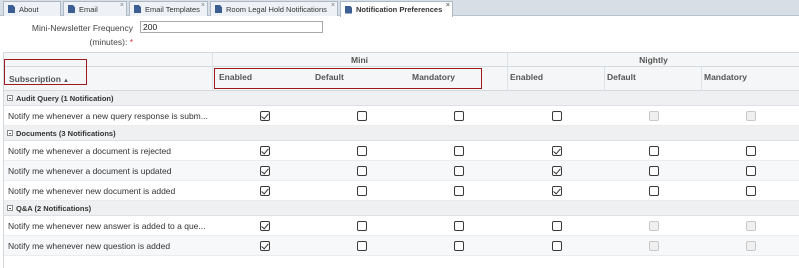 The width and height of the screenshot is (799, 268). Describe the element at coordinates (748, 77) in the screenshot. I see `column-header-nightly-mandatory: Mandatory` at that location.